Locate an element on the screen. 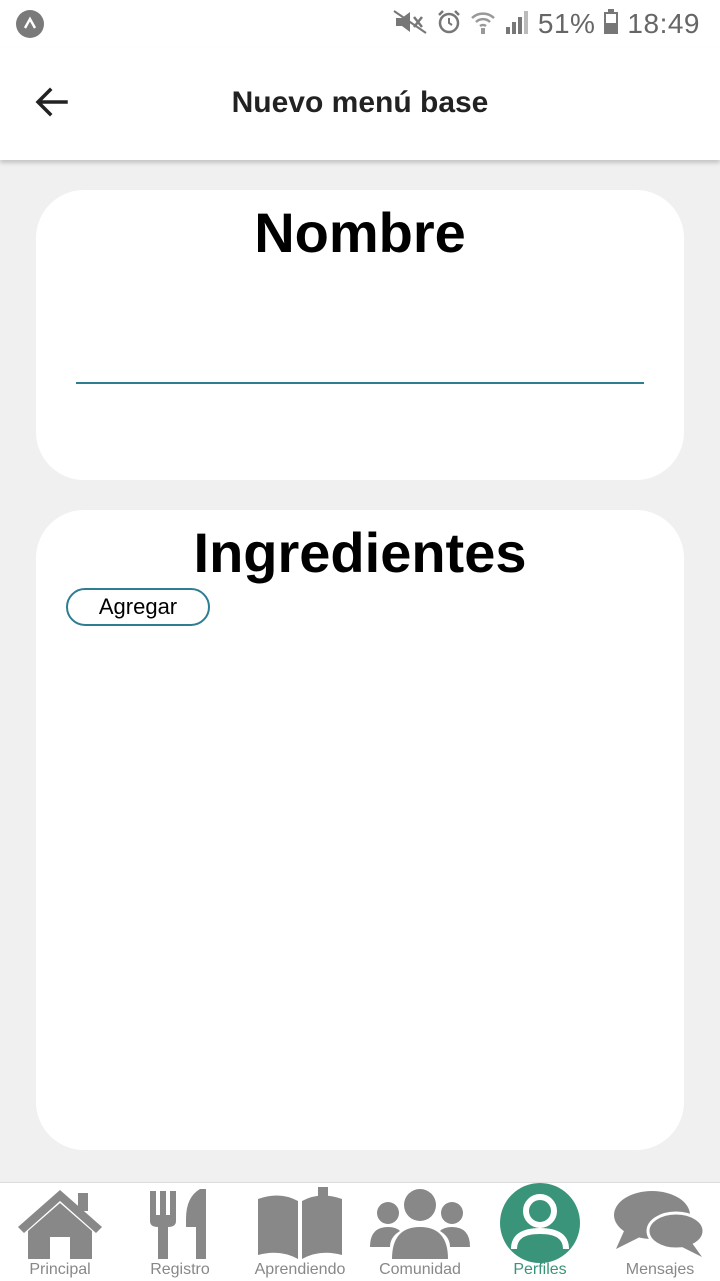 Image resolution: width=720 pixels, height=1281 pixels. nav-label: Registro is located at coordinates (180, 1269).